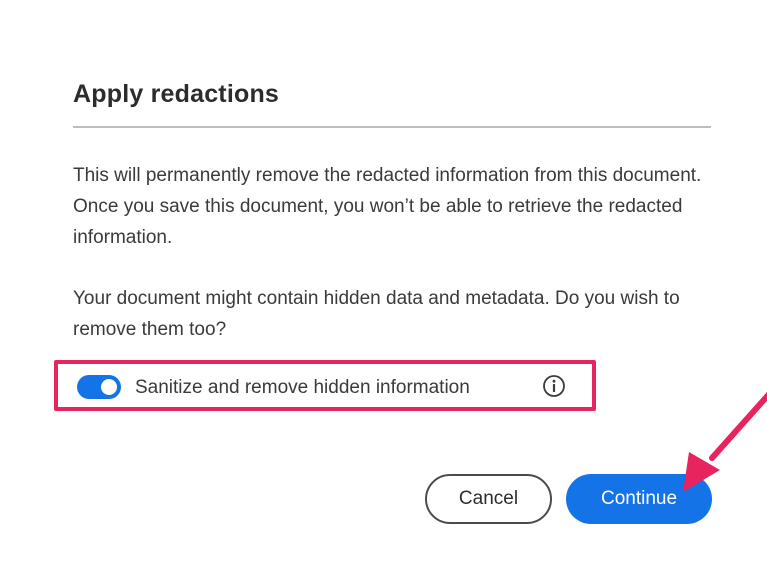  Describe the element at coordinates (639, 499) in the screenshot. I see `continue-button: Continue` at that location.